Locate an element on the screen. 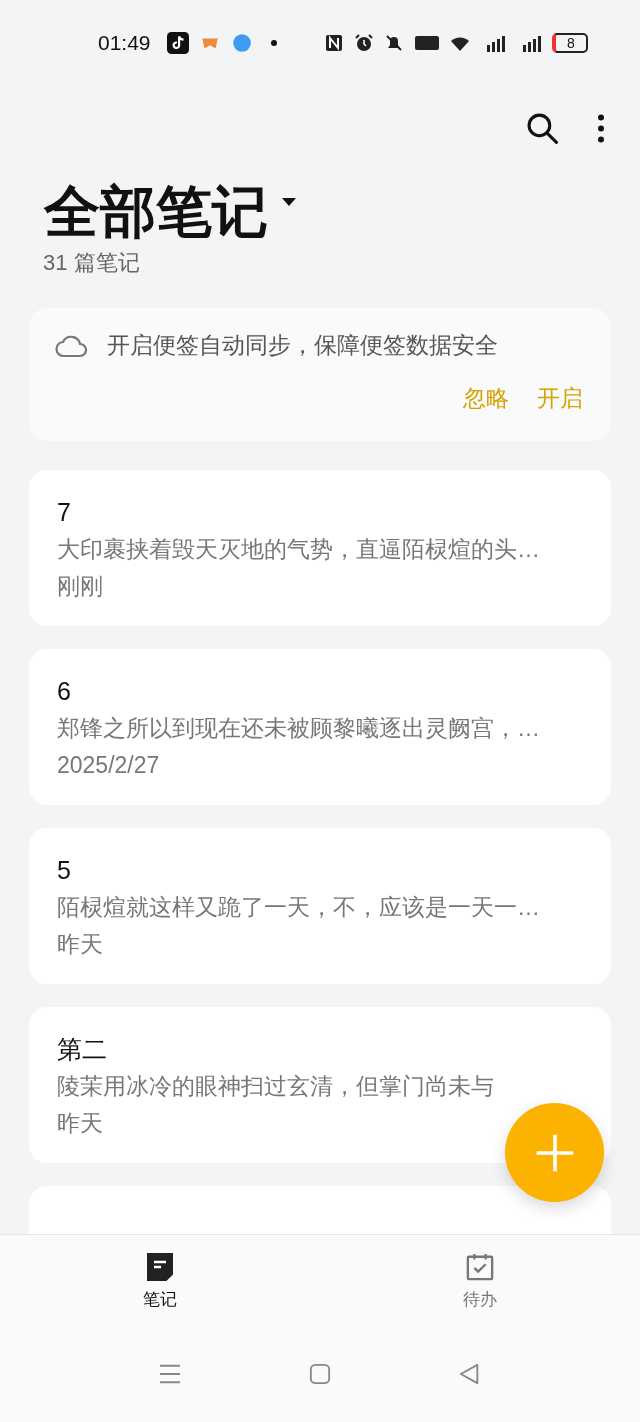 The width and height of the screenshot is (640, 1422). menu-icon is located at coordinates (170, 1373).